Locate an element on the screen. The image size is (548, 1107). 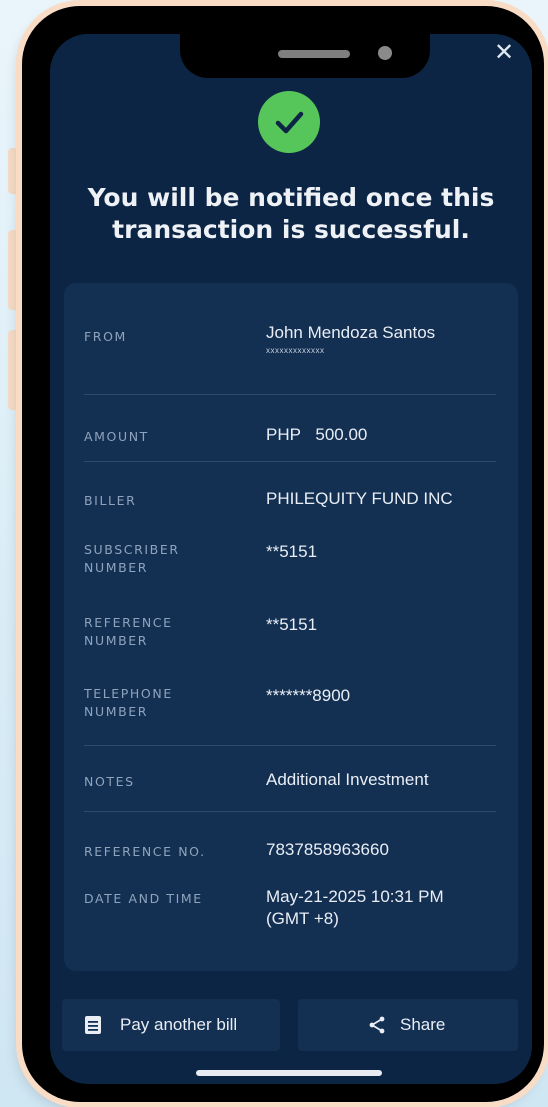
biller-value: PHILEQUITY FUND INC is located at coordinates (359, 498).